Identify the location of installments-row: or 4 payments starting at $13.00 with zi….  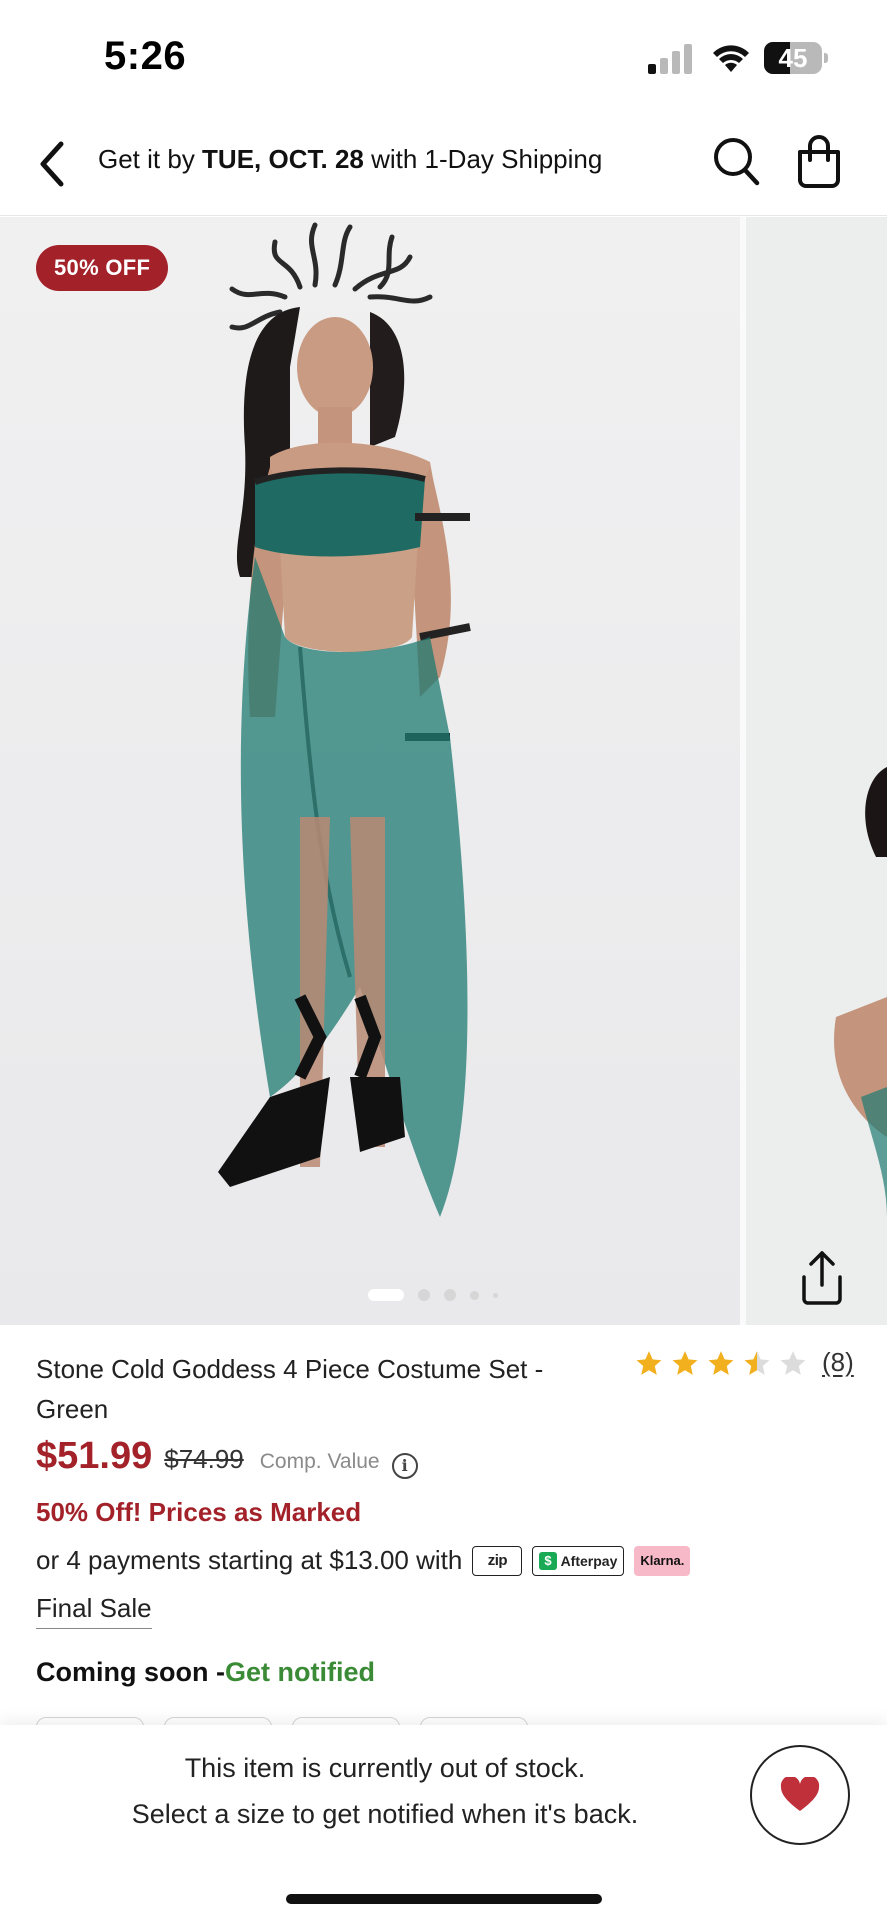
(363, 1560).